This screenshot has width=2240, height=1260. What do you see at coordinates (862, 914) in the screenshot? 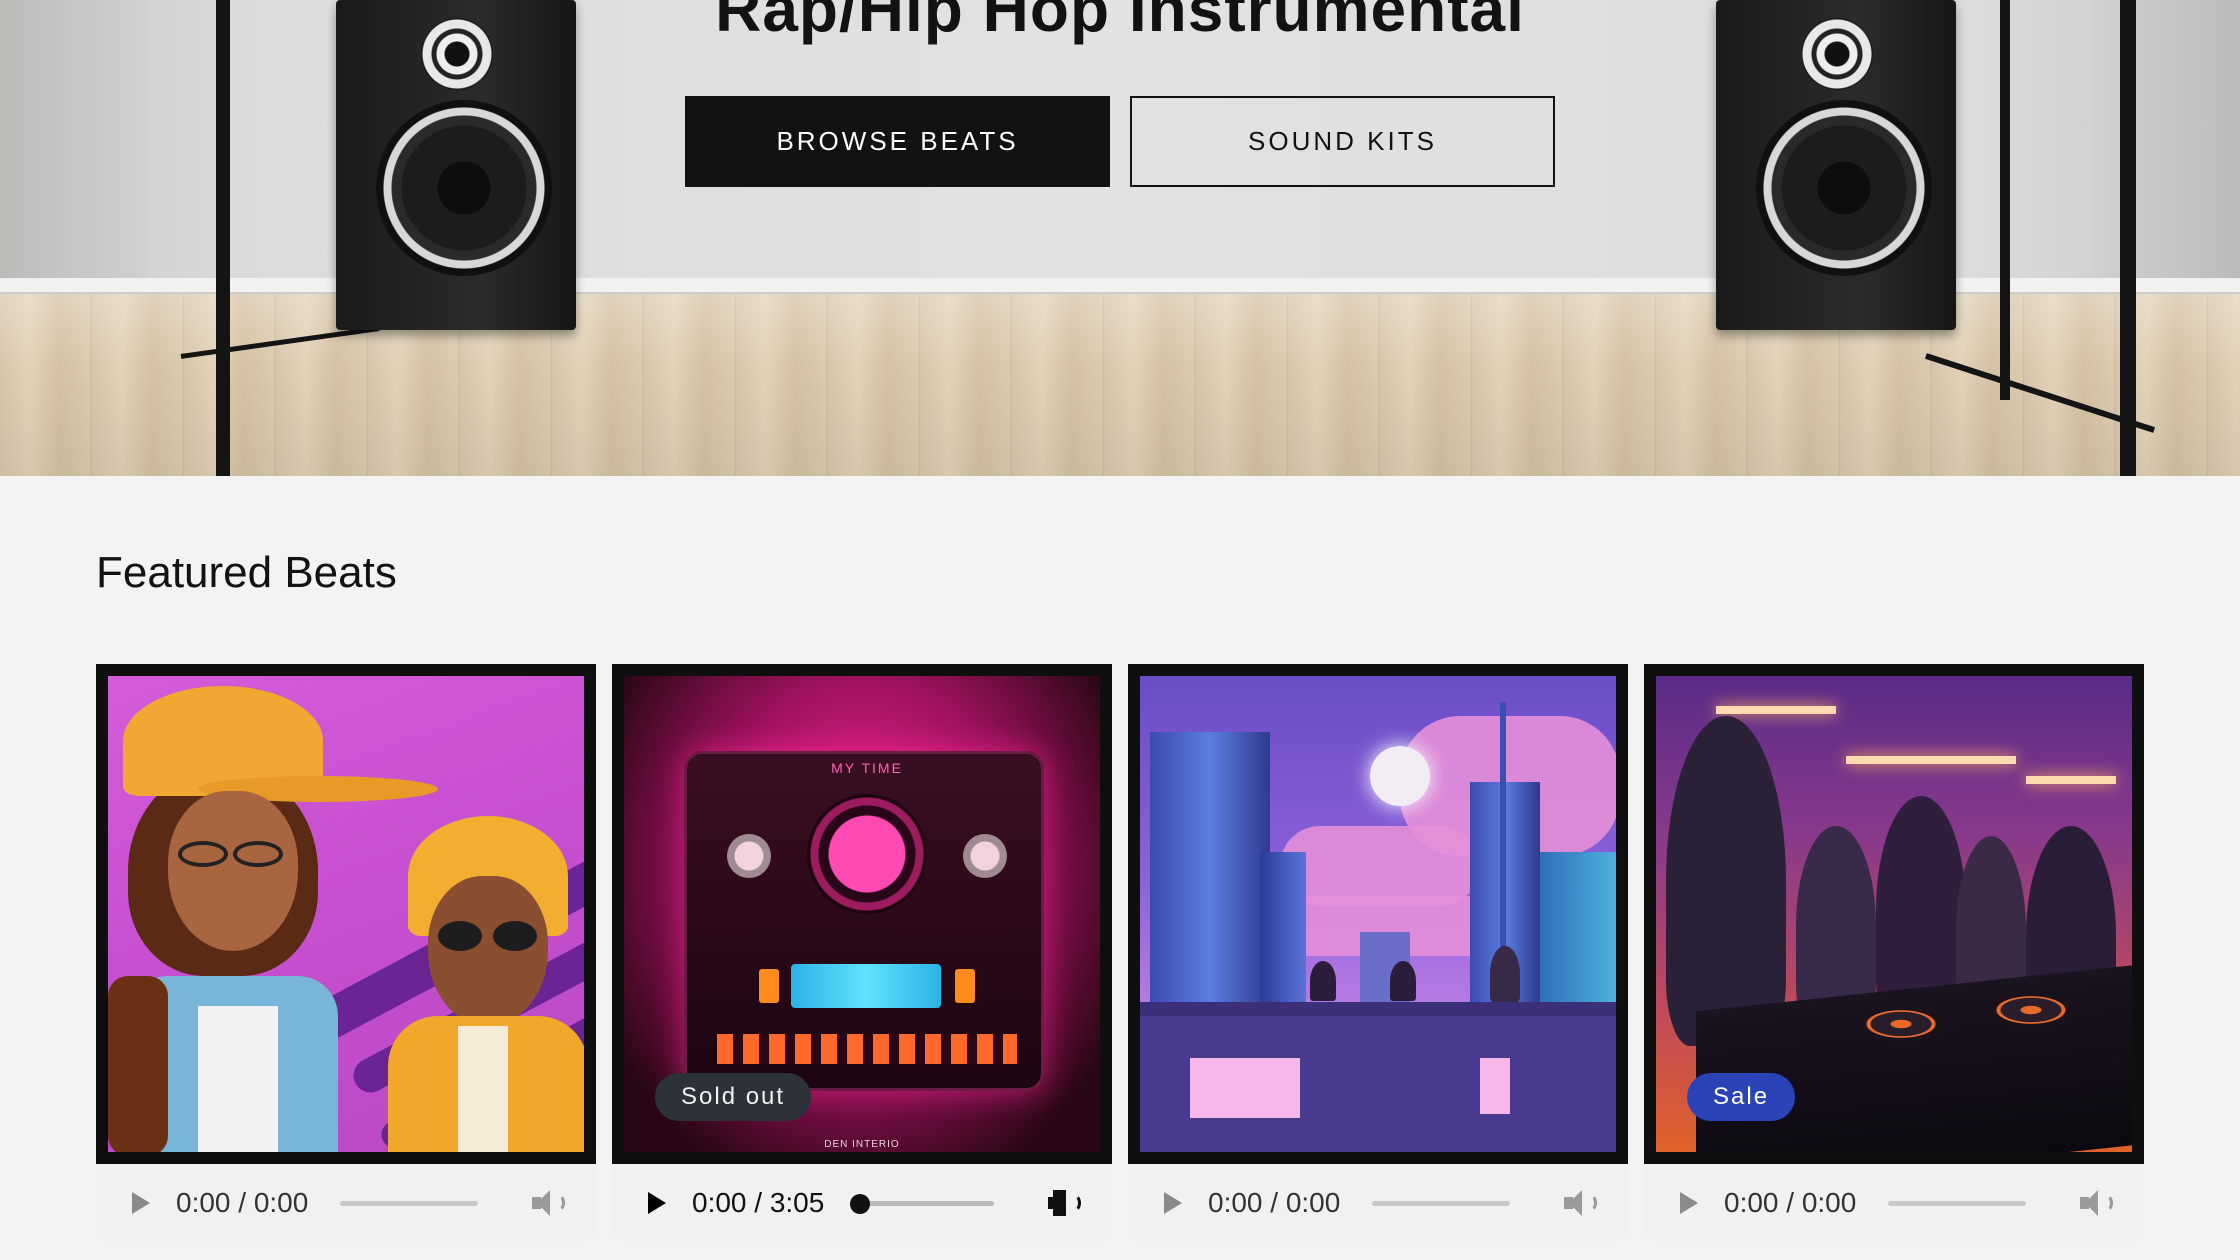
I see `beat-artwork: MY TIME DEN INTERIO Sold out` at bounding box center [862, 914].